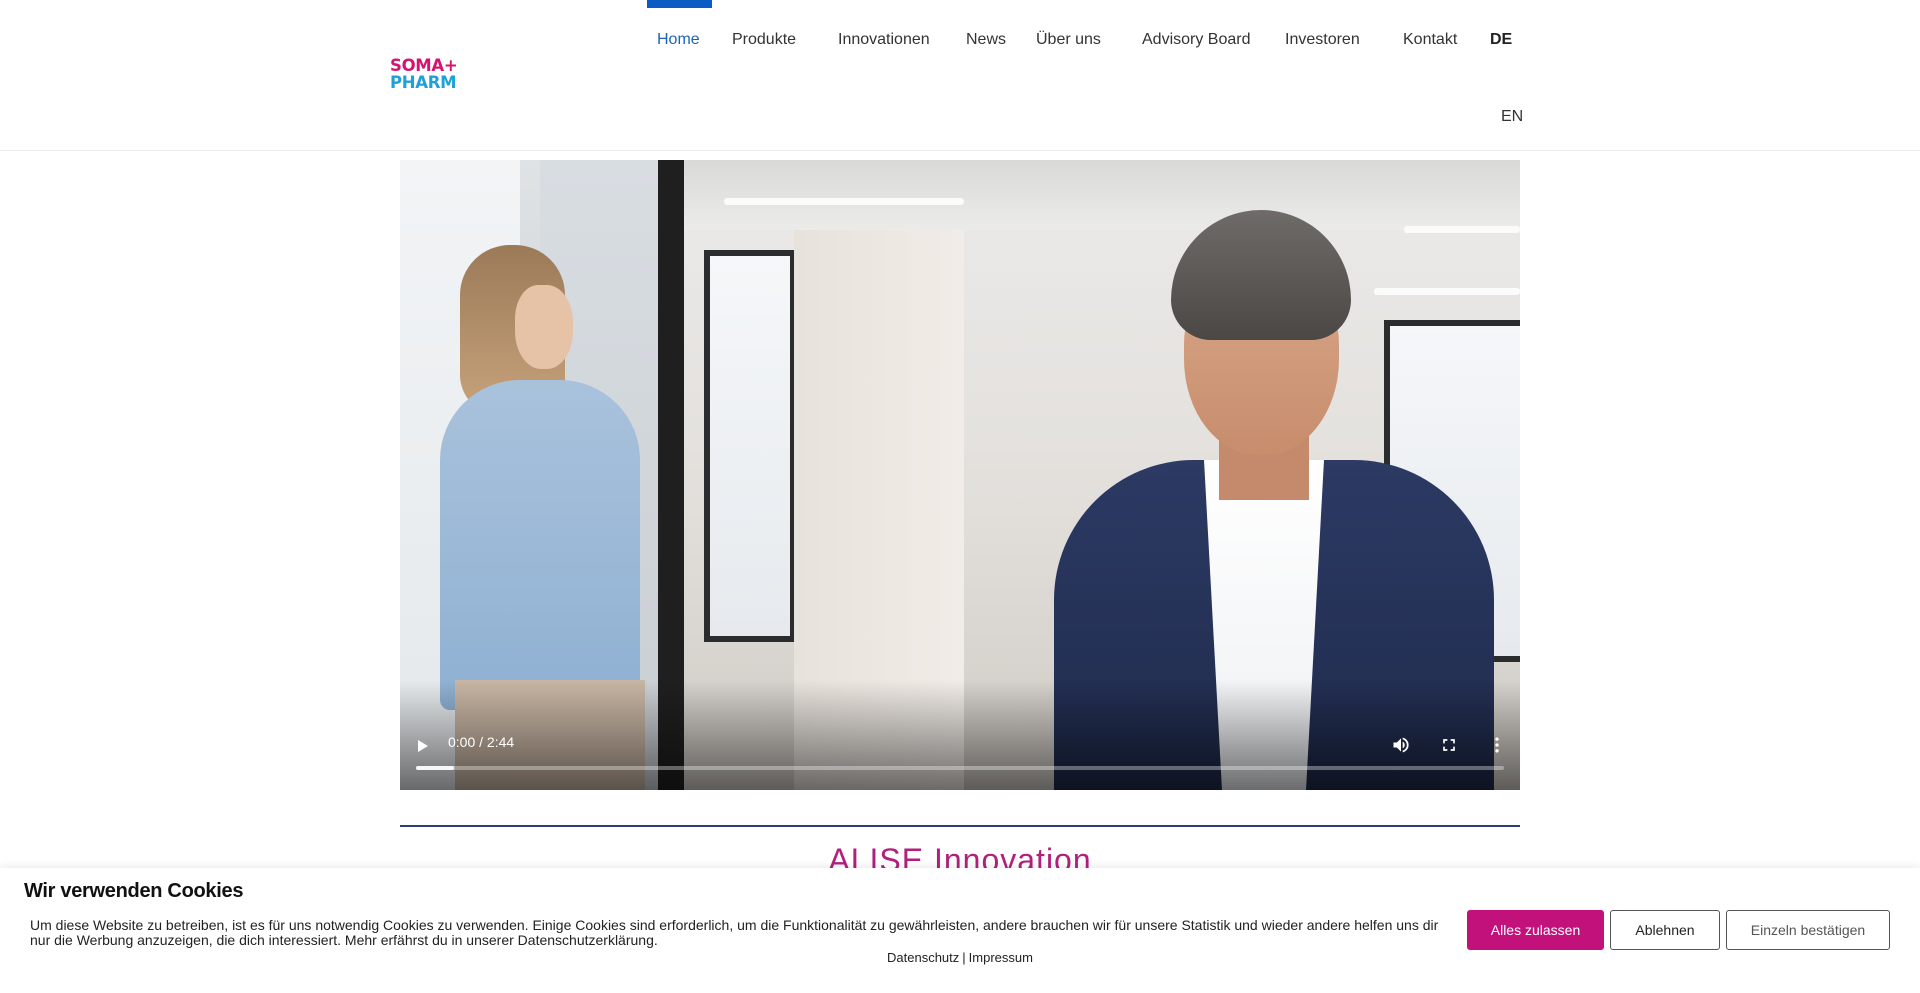  Describe the element at coordinates (1401, 745) in the screenshot. I see `volume-icon` at that location.